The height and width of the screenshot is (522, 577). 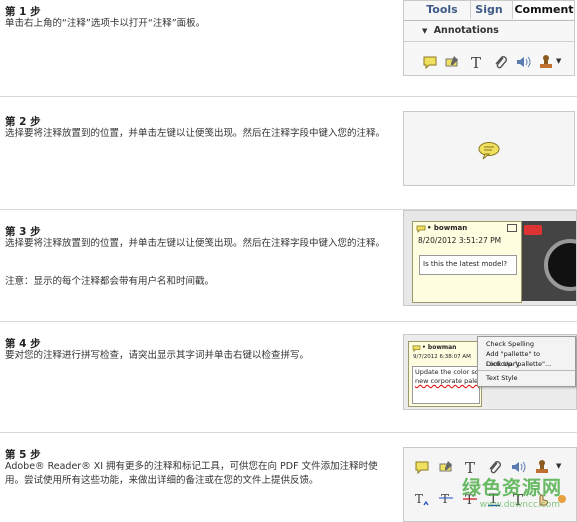 What do you see at coordinates (526, 378) in the screenshot?
I see `menu-item-text-style: Text Style` at bounding box center [526, 378].